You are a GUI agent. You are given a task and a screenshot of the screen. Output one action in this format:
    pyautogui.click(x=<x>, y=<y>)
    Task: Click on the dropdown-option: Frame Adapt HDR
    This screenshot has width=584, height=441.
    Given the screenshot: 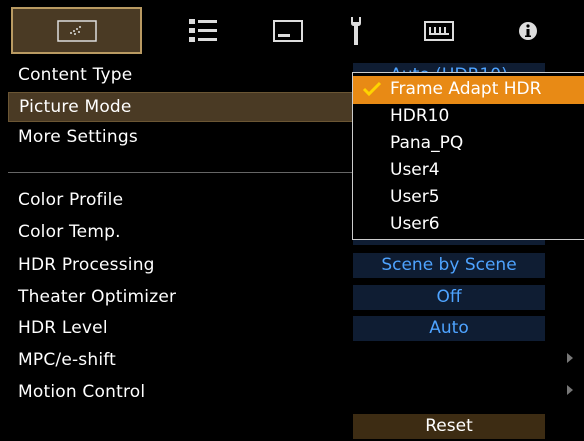 What is the action you would take?
    pyautogui.click(x=468, y=90)
    